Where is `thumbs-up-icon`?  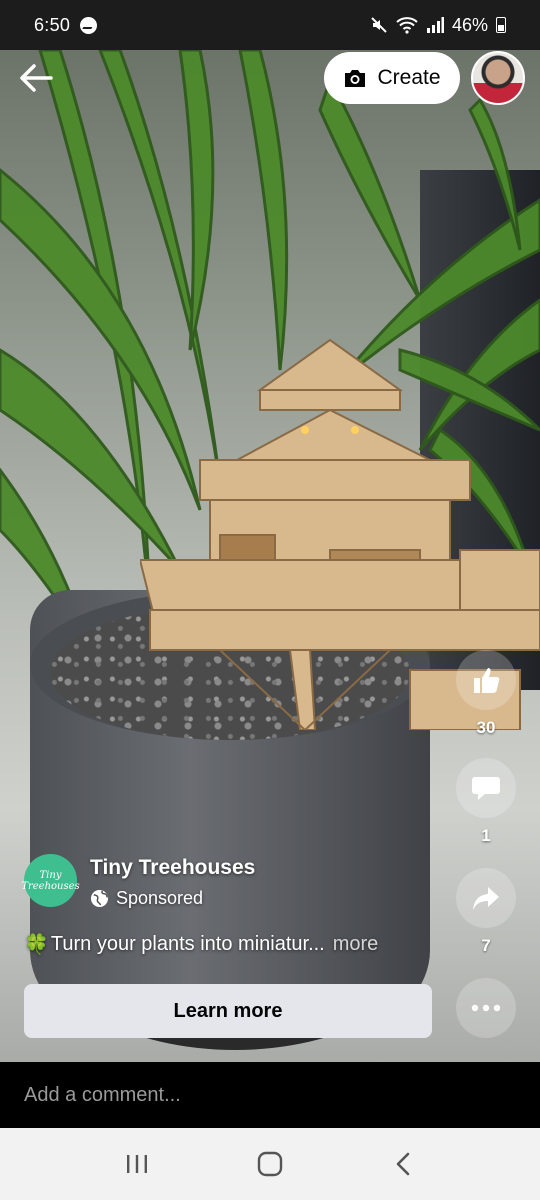 thumbs-up-icon is located at coordinates (487, 680).